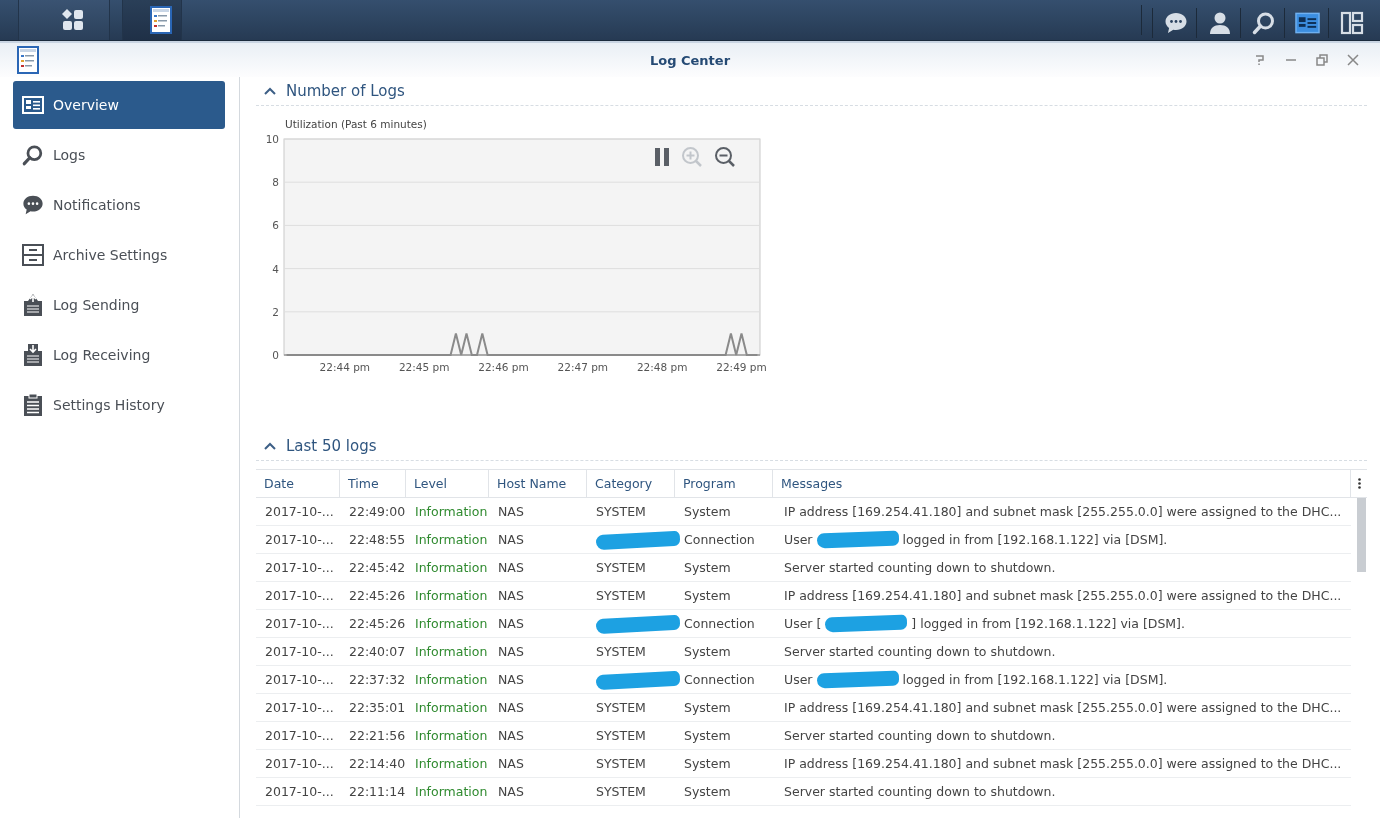 The width and height of the screenshot is (1380, 818). What do you see at coordinates (724, 483) in the screenshot?
I see `column-header: Program` at bounding box center [724, 483].